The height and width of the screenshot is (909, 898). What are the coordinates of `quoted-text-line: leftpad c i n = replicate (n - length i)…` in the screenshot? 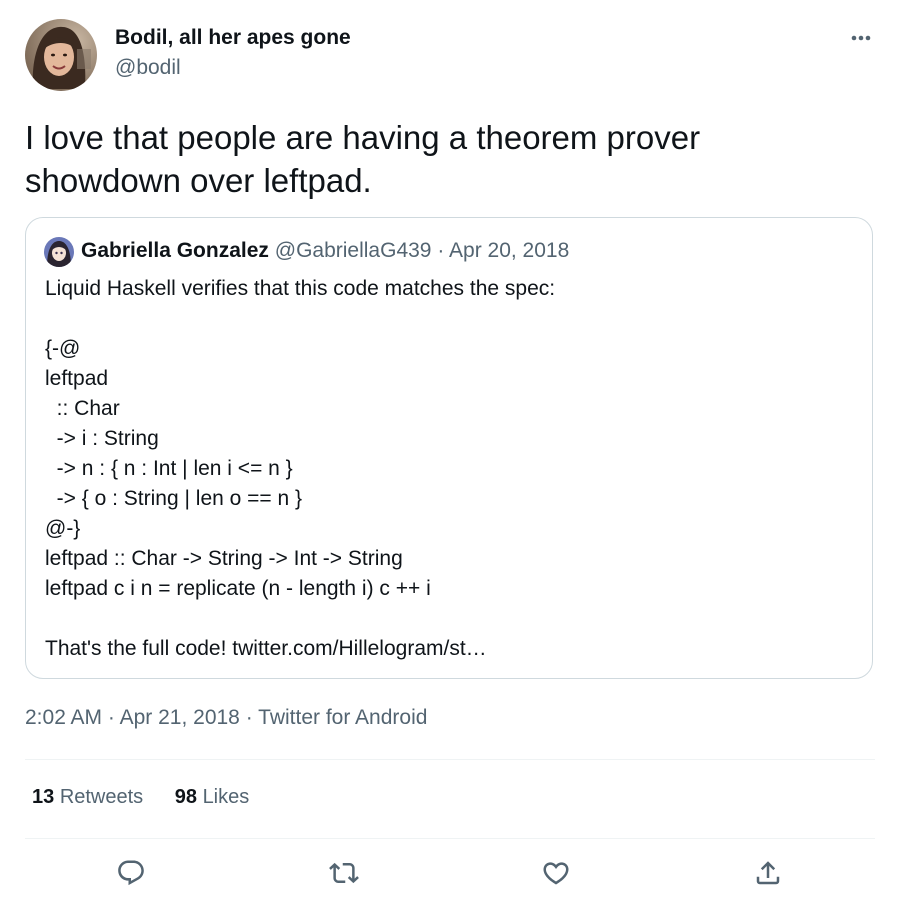 It's located at (238, 588).